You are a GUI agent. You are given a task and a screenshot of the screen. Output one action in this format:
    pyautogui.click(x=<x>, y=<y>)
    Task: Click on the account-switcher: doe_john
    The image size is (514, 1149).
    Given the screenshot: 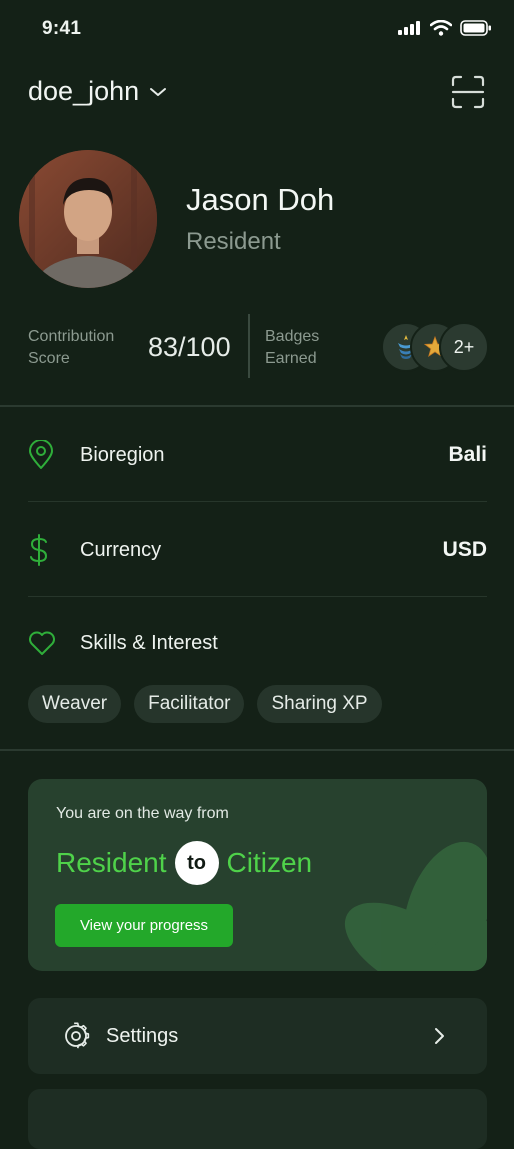 What is the action you would take?
    pyautogui.click(x=97, y=91)
    